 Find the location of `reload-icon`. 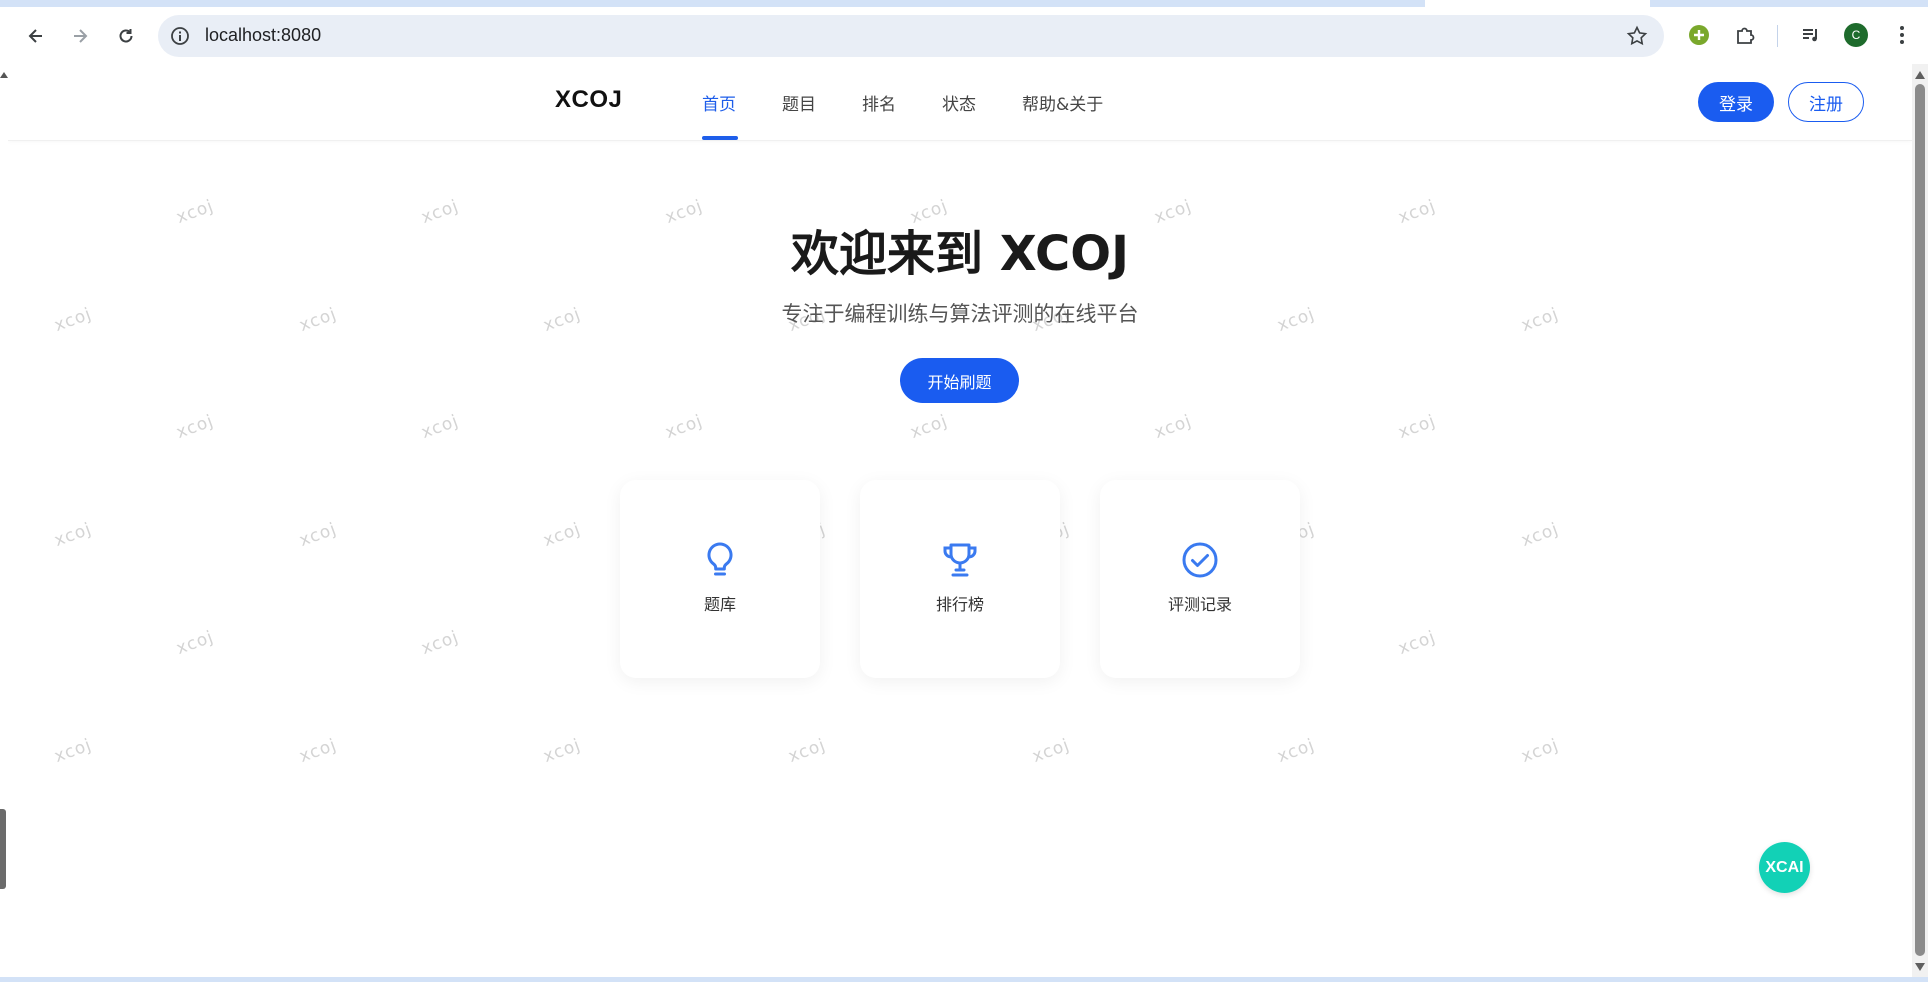

reload-icon is located at coordinates (126, 36).